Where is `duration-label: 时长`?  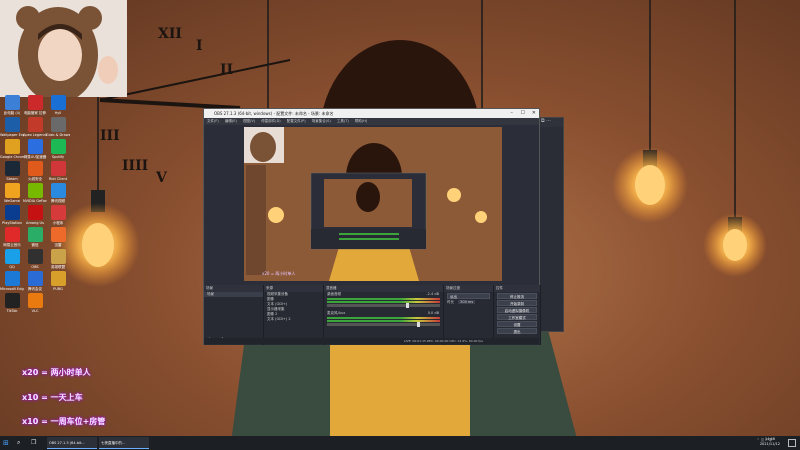
duration-label: 时长 is located at coordinates (450, 302).